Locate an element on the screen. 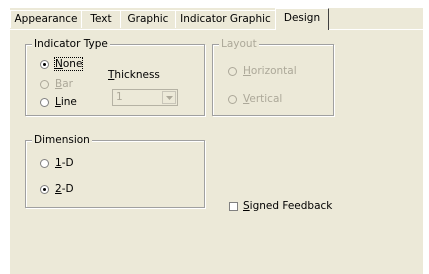 The image size is (429, 274). radio-horizontal-label: Horizontal is located at coordinates (270, 71).